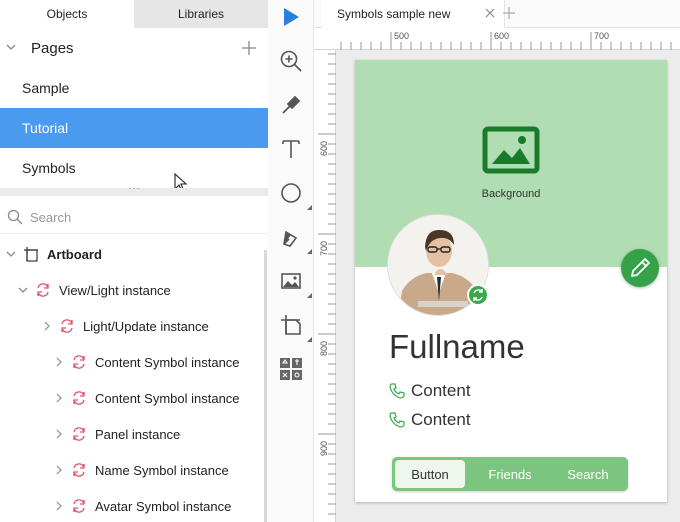  What do you see at coordinates (115, 290) in the screenshot?
I see `layer-label: View/Light instance` at bounding box center [115, 290].